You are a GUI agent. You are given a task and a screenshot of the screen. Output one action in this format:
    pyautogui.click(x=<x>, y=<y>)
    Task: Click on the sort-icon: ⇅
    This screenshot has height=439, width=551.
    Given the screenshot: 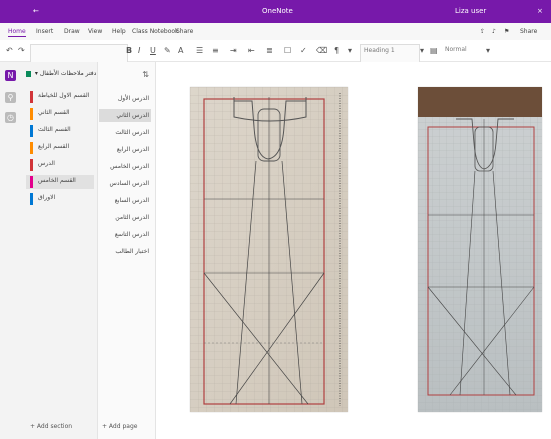 What is the action you would take?
    pyautogui.click(x=145, y=74)
    